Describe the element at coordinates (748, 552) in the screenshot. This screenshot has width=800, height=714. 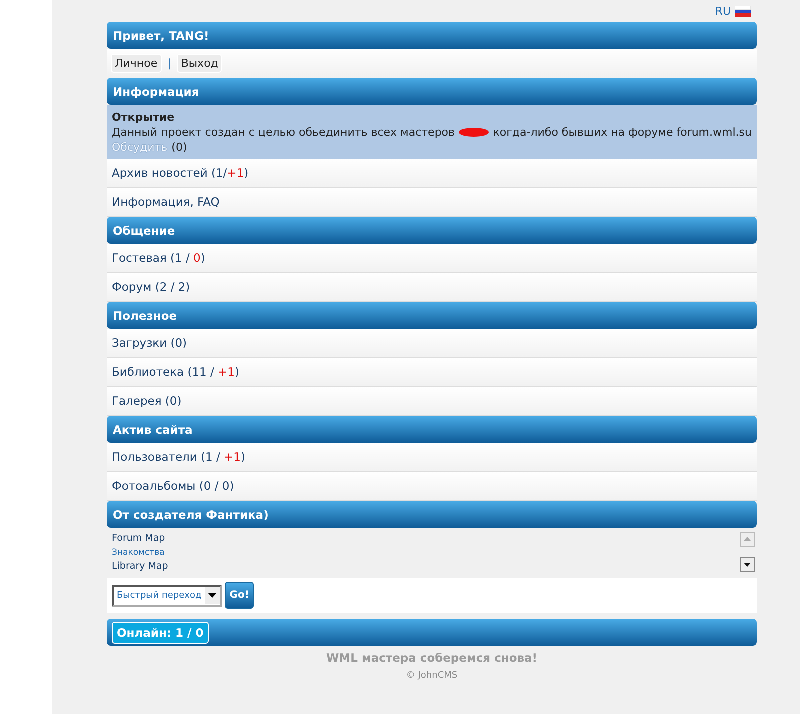
I see `scrollbar` at that location.